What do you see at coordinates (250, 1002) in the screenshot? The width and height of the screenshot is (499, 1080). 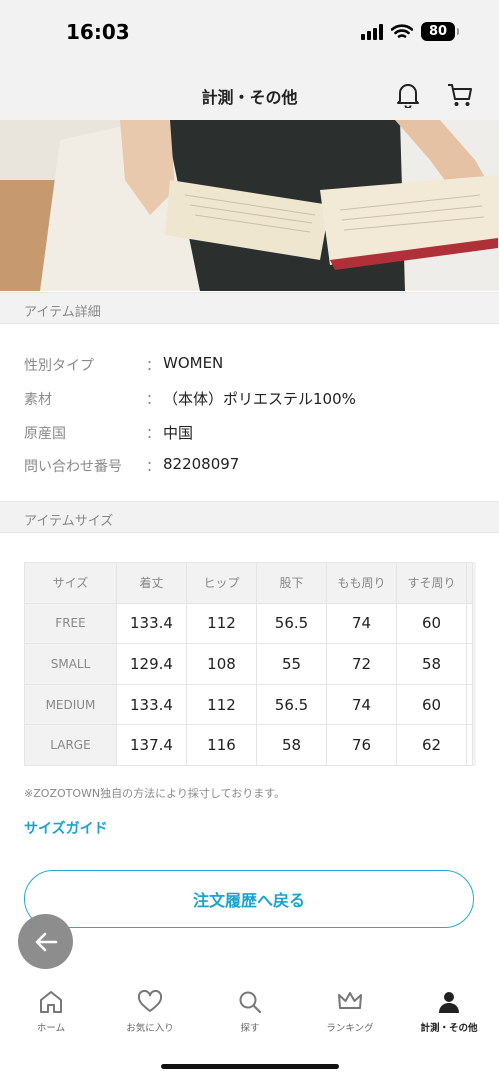 I see `search-icon` at bounding box center [250, 1002].